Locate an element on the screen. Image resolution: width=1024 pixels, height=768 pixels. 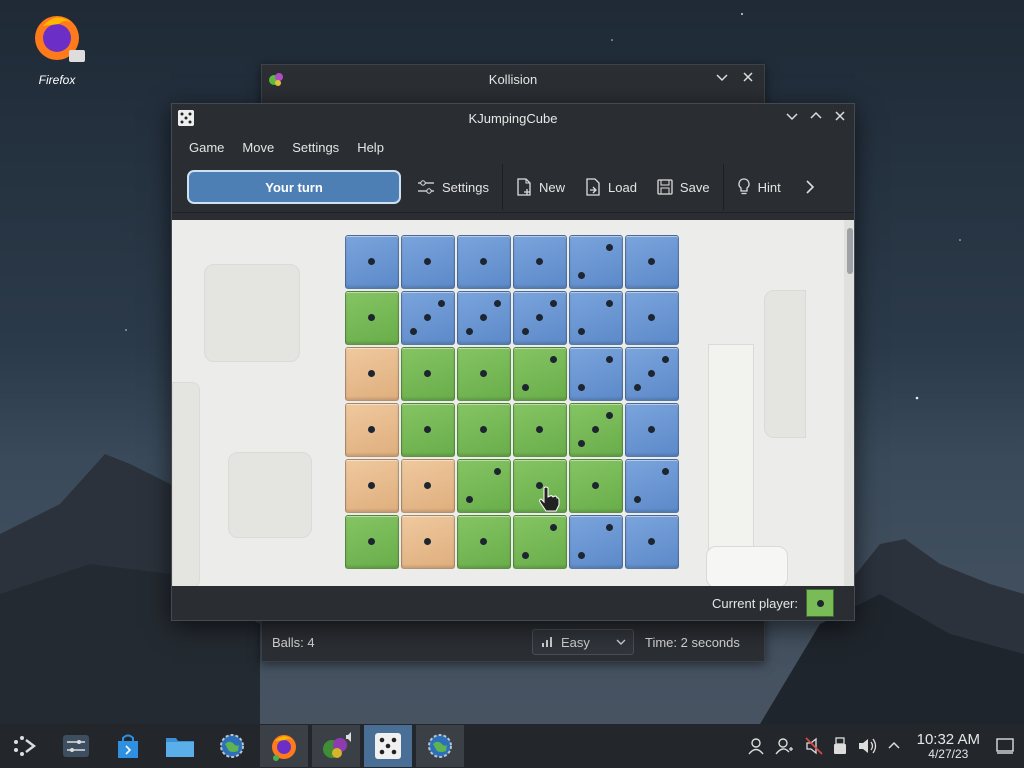
save-button: Save is located at coordinates (683, 187).